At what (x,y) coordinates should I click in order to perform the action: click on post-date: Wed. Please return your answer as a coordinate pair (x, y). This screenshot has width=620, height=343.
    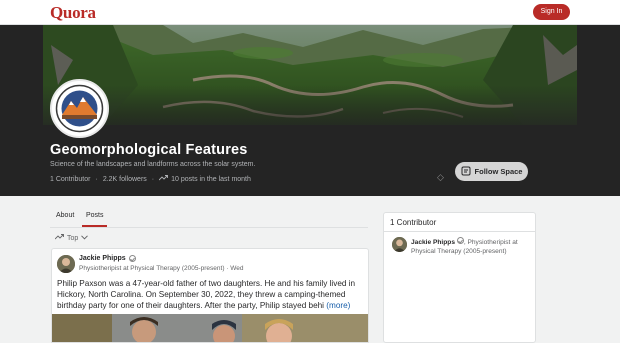
    Looking at the image, I should click on (236, 268).